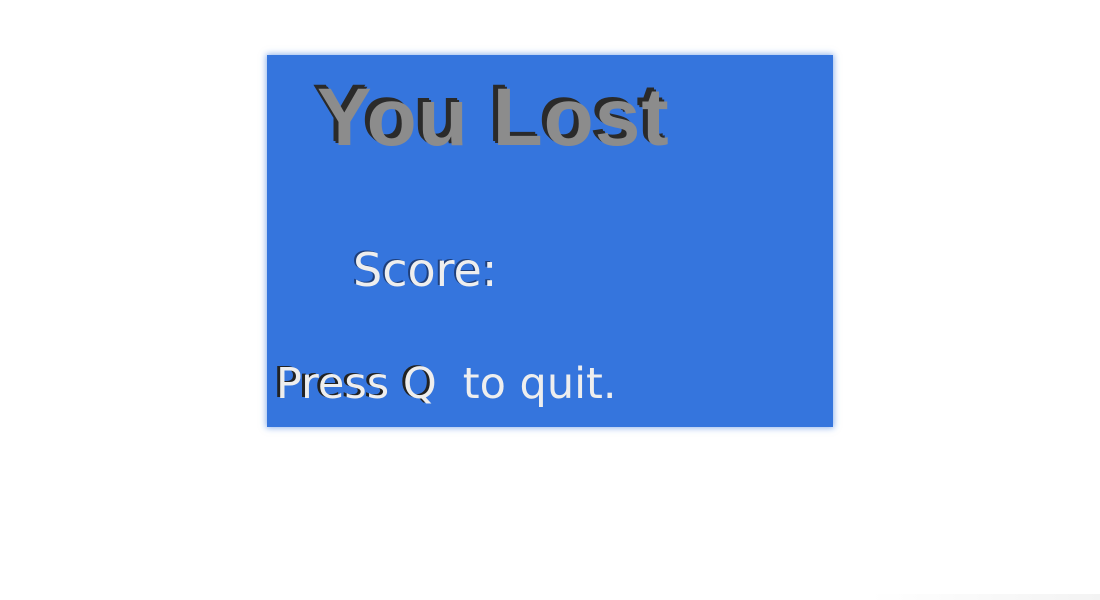 Image resolution: width=1100 pixels, height=600 pixels. I want to click on quit-instruction: Press Qto quit., so click(446, 384).